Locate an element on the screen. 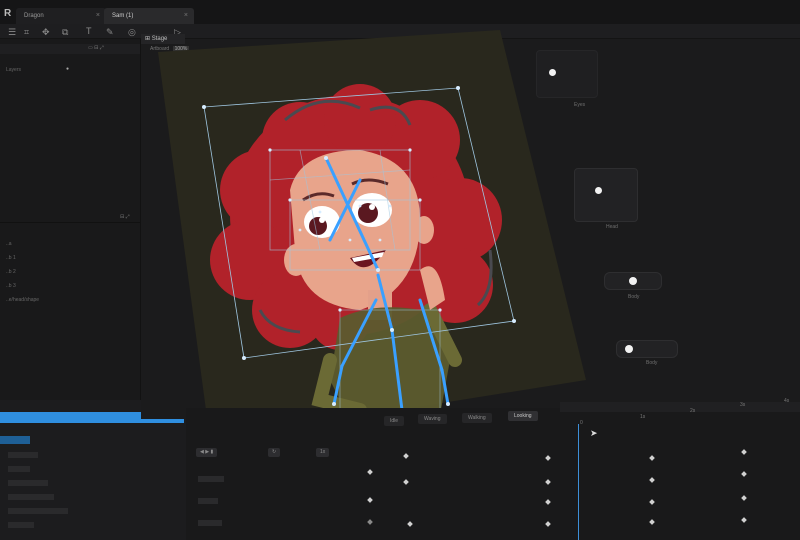 The image size is (800, 540). ruler-mark: 4s is located at coordinates (787, 401).